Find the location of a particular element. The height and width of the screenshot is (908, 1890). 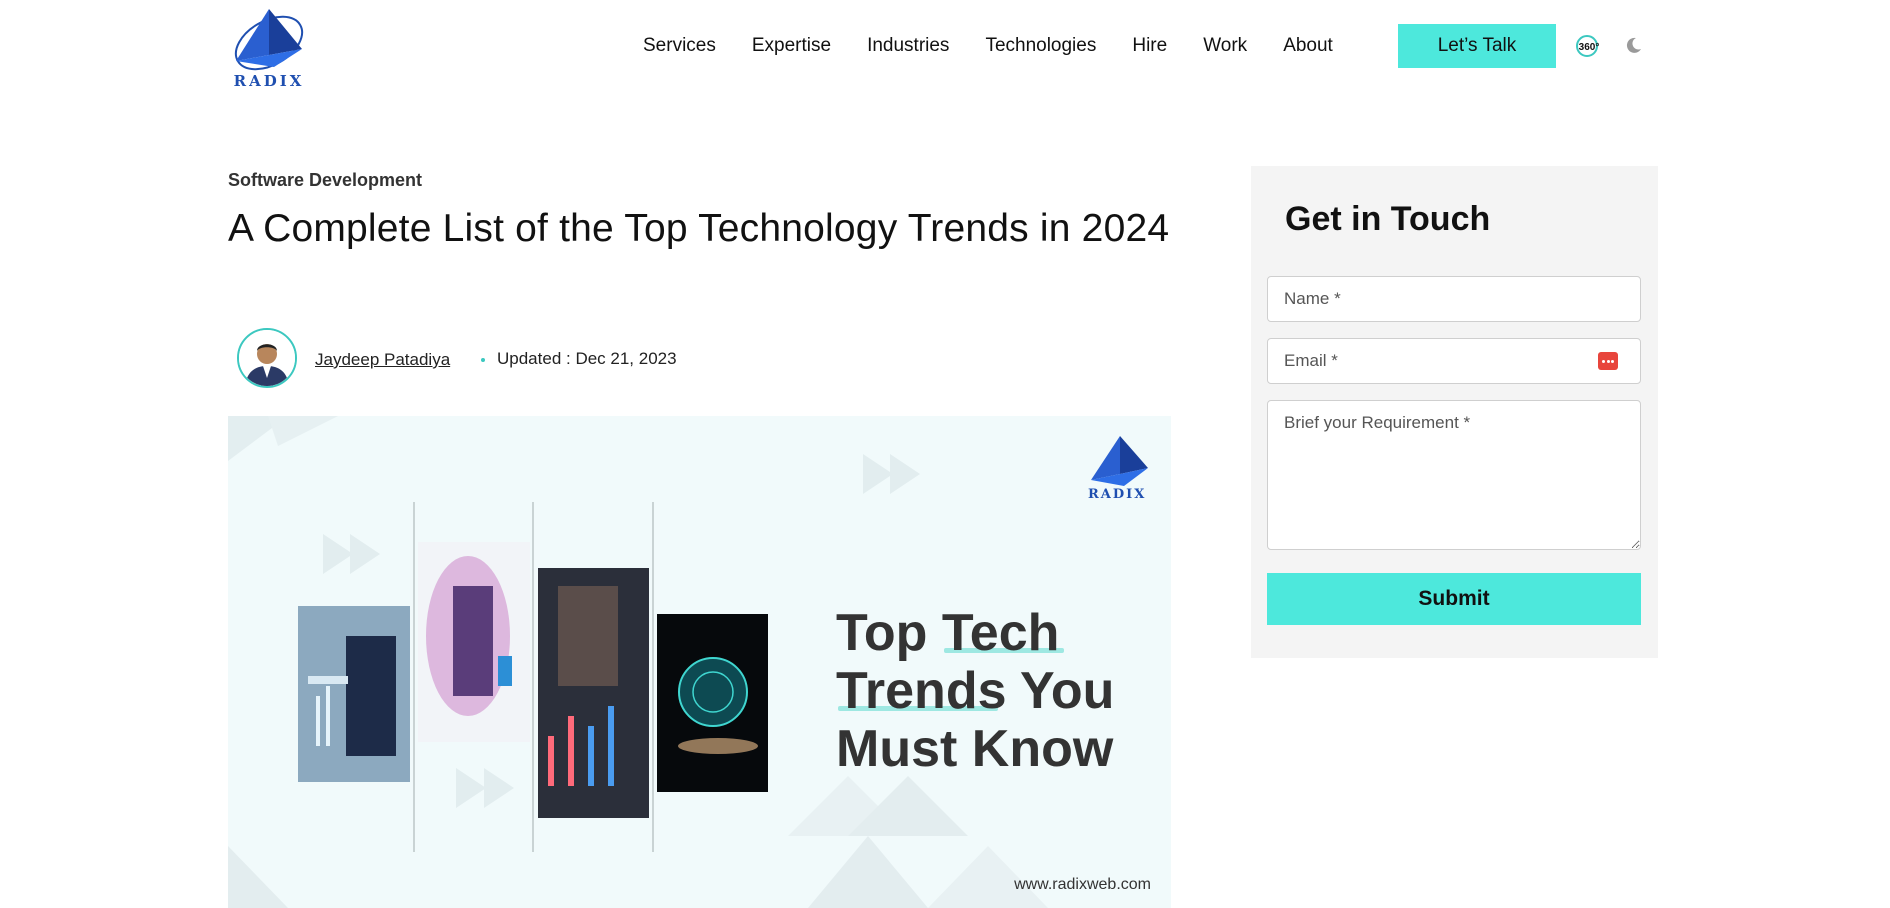

article-category: Software Development is located at coordinates (325, 180).